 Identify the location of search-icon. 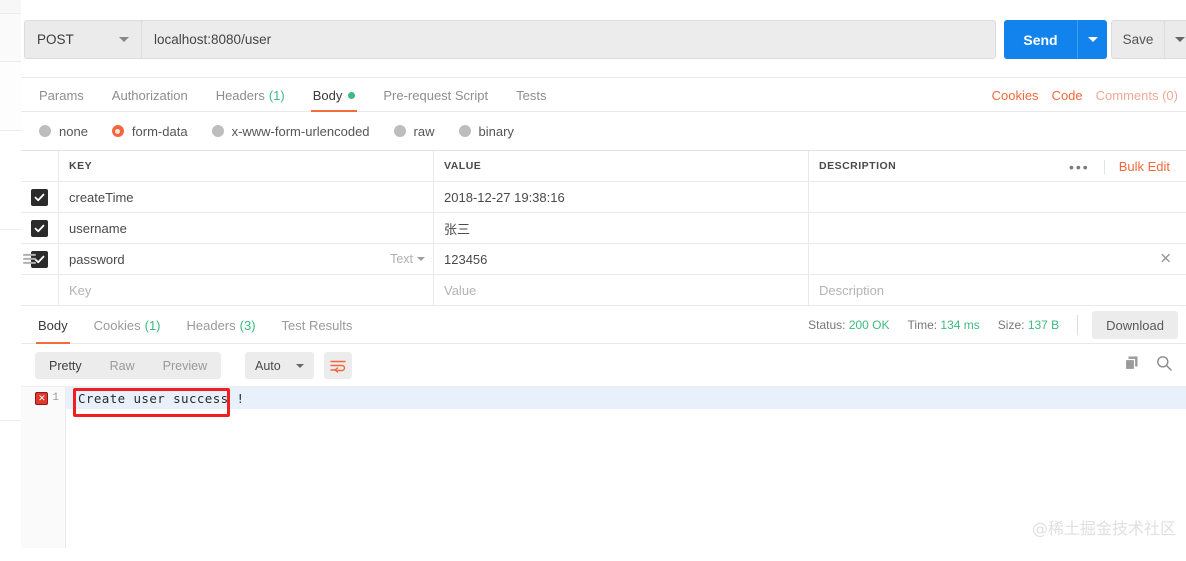
(1164, 365).